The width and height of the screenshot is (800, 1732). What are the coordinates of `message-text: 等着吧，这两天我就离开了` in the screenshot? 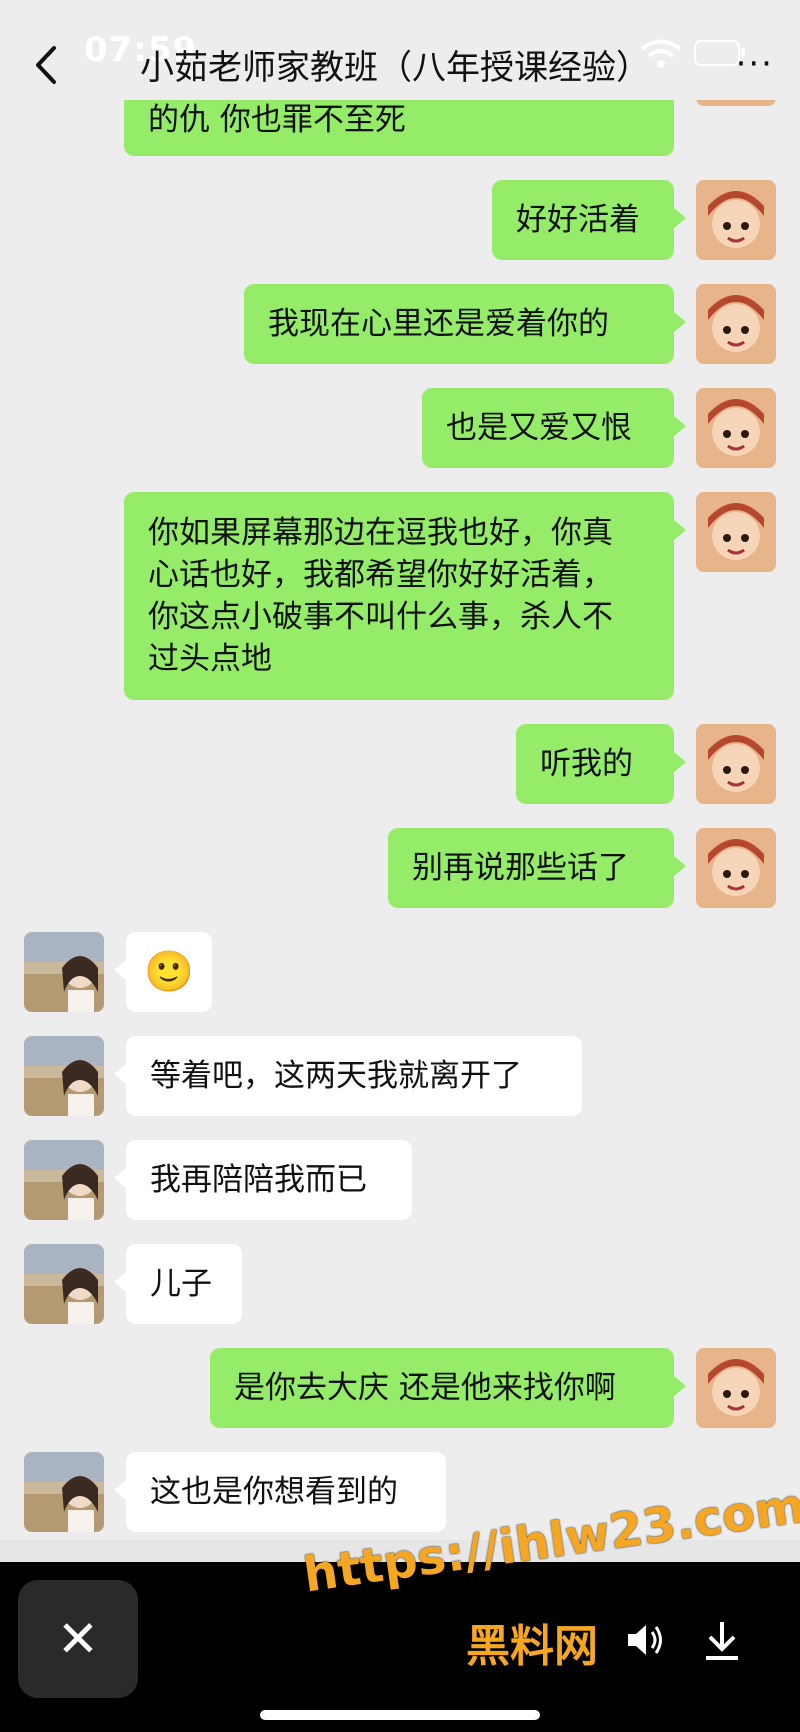 It's located at (336, 1076).